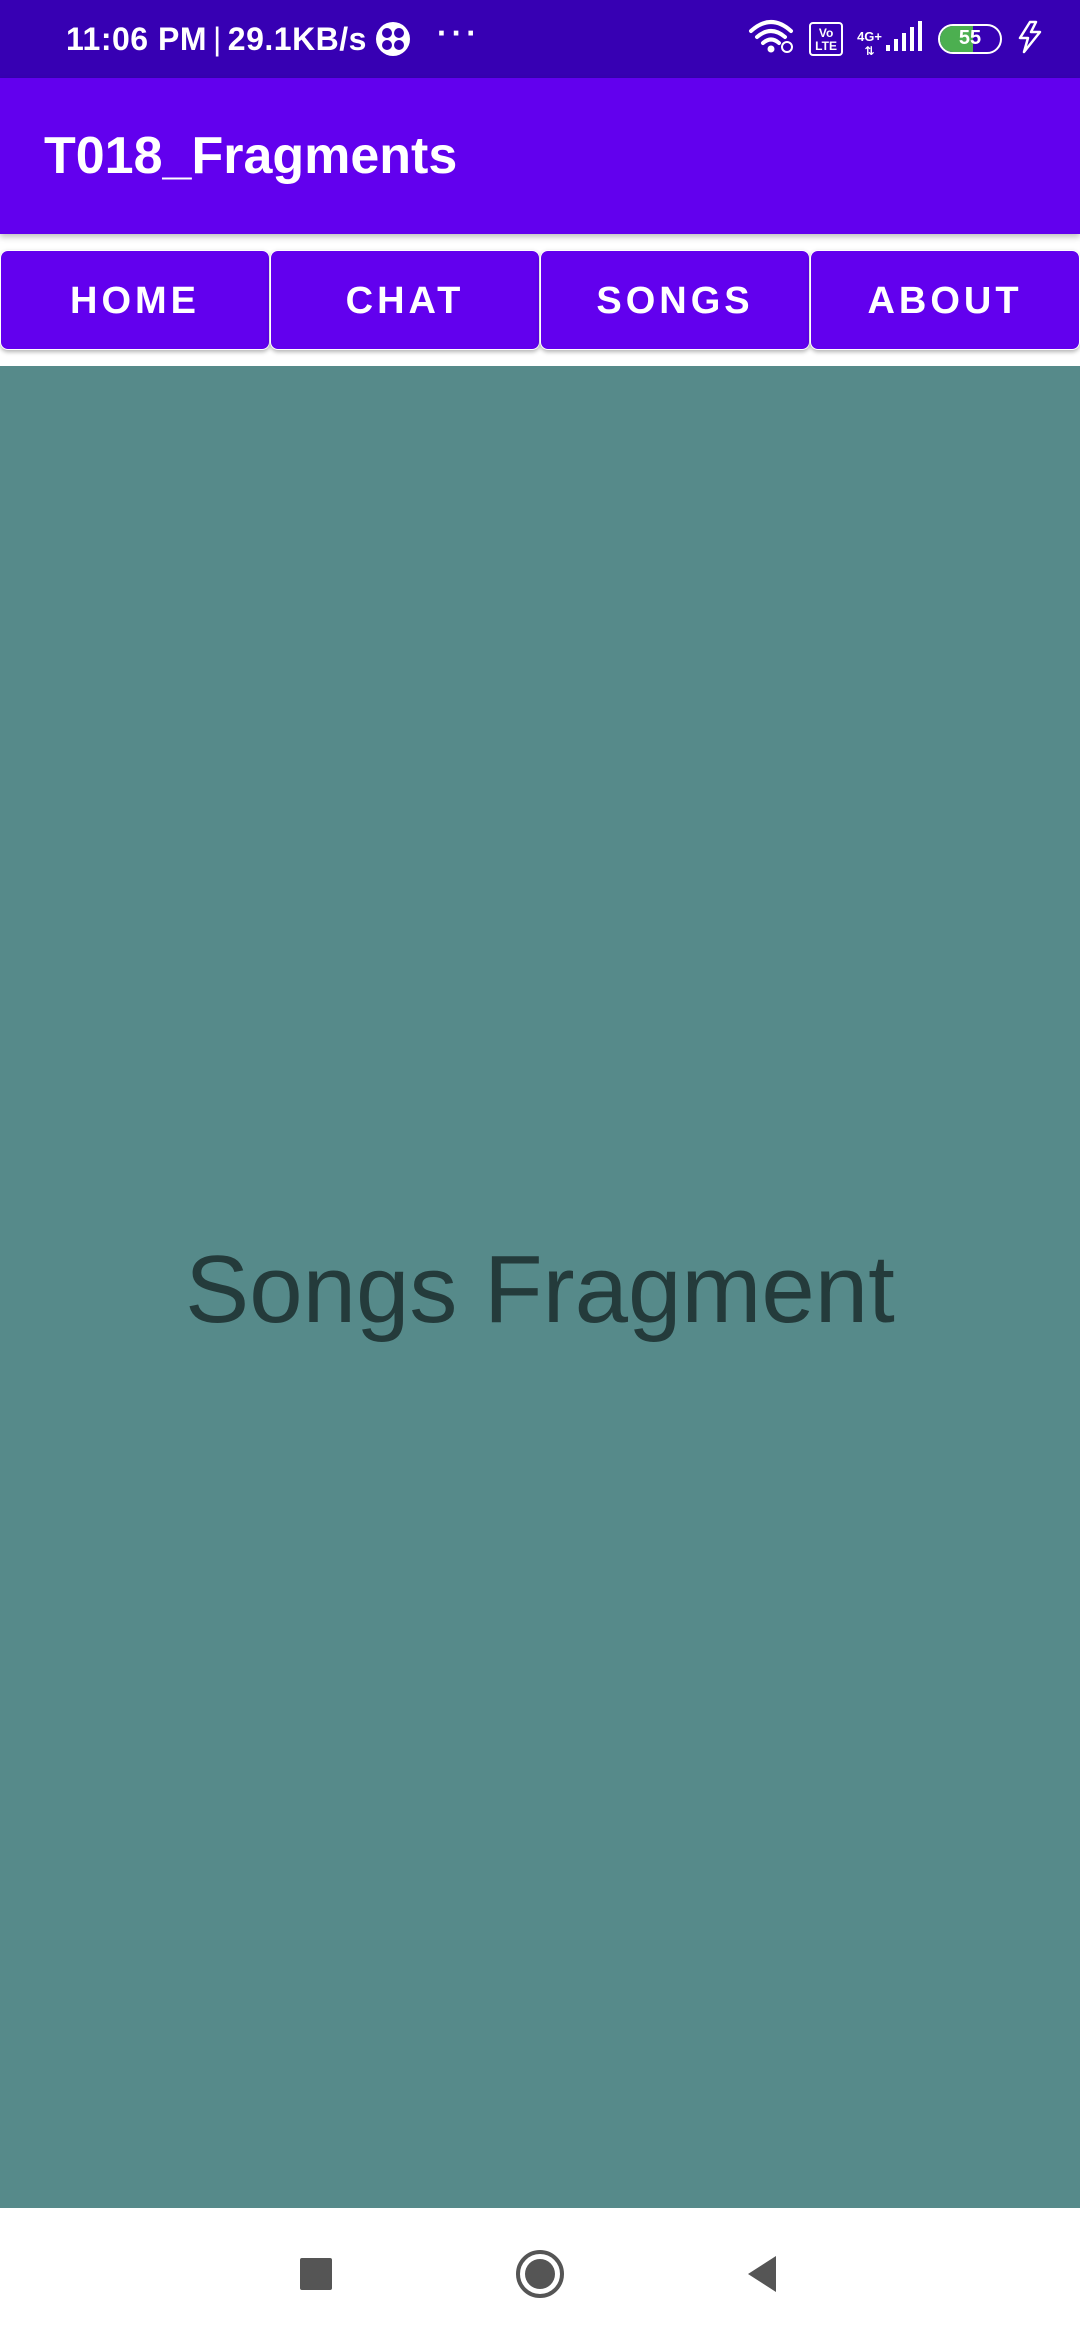 The width and height of the screenshot is (1080, 2340). What do you see at coordinates (869, 50) in the screenshot?
I see `data-arrows-icon: ⇅` at bounding box center [869, 50].